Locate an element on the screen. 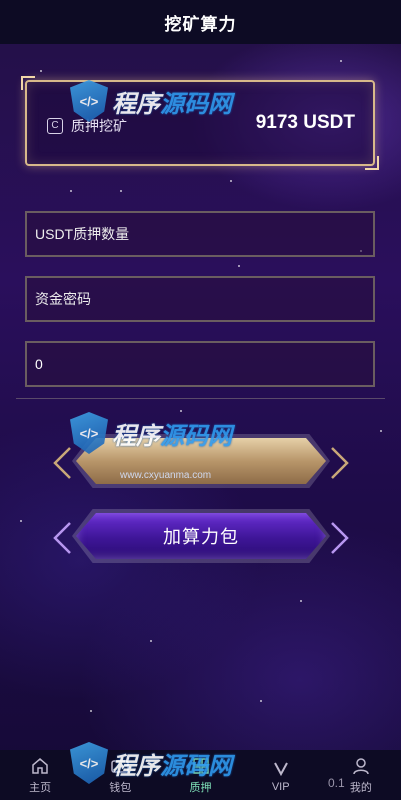 The width and height of the screenshot is (401, 800). page-title: 挖矿算力 is located at coordinates (200, 24).